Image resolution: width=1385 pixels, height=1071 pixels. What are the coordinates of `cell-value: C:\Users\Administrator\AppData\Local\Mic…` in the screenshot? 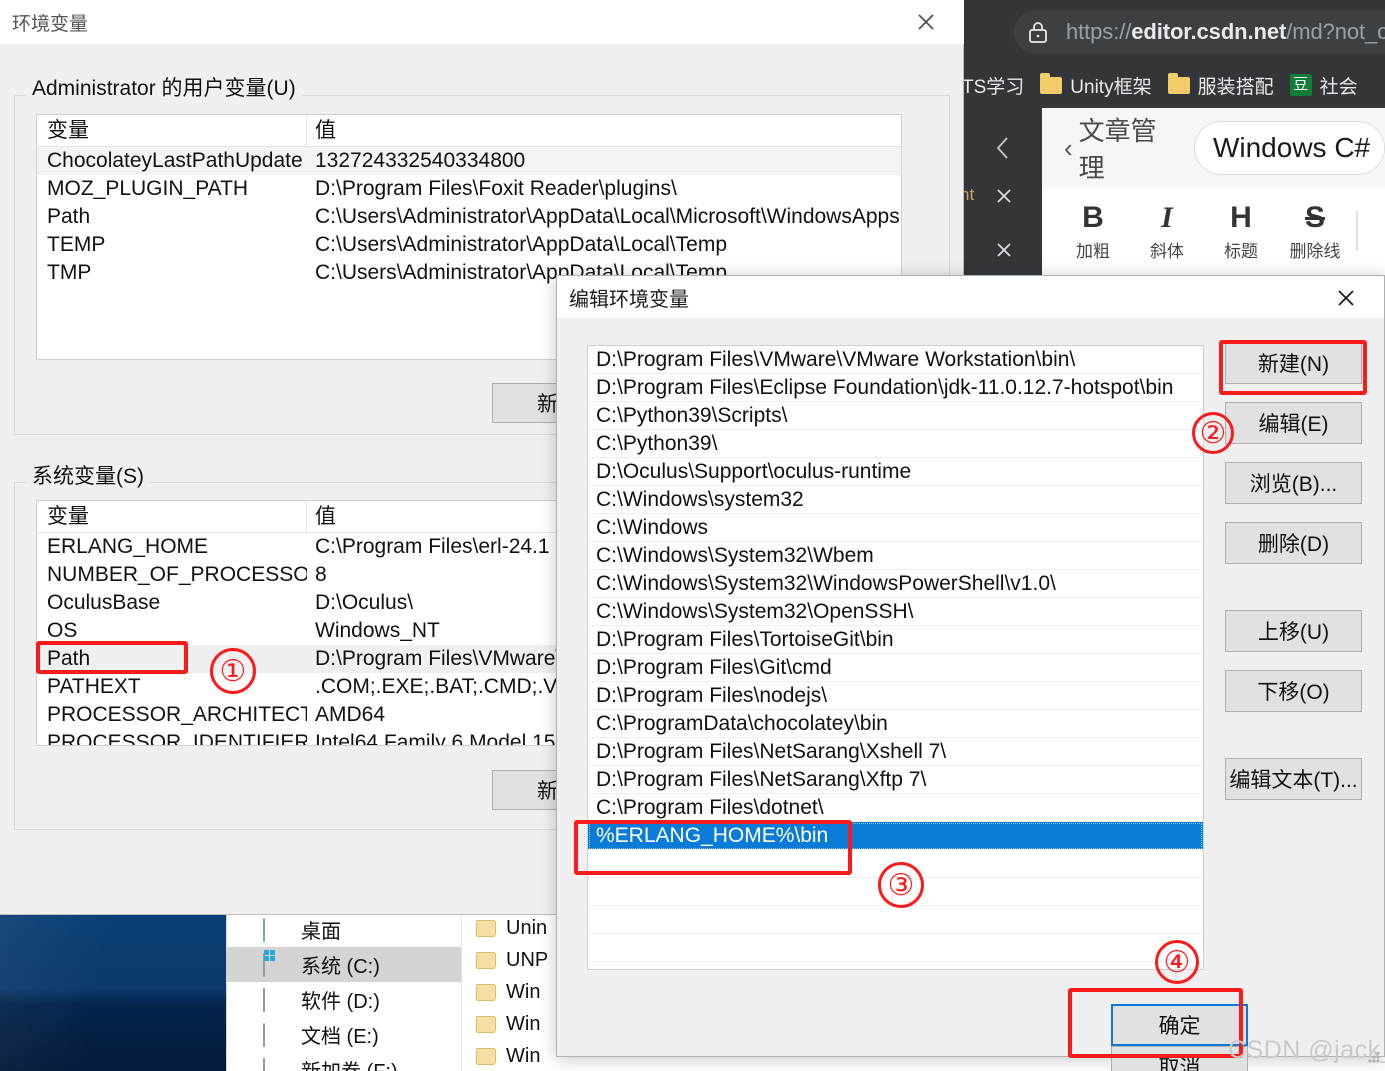 It's located at (608, 216).